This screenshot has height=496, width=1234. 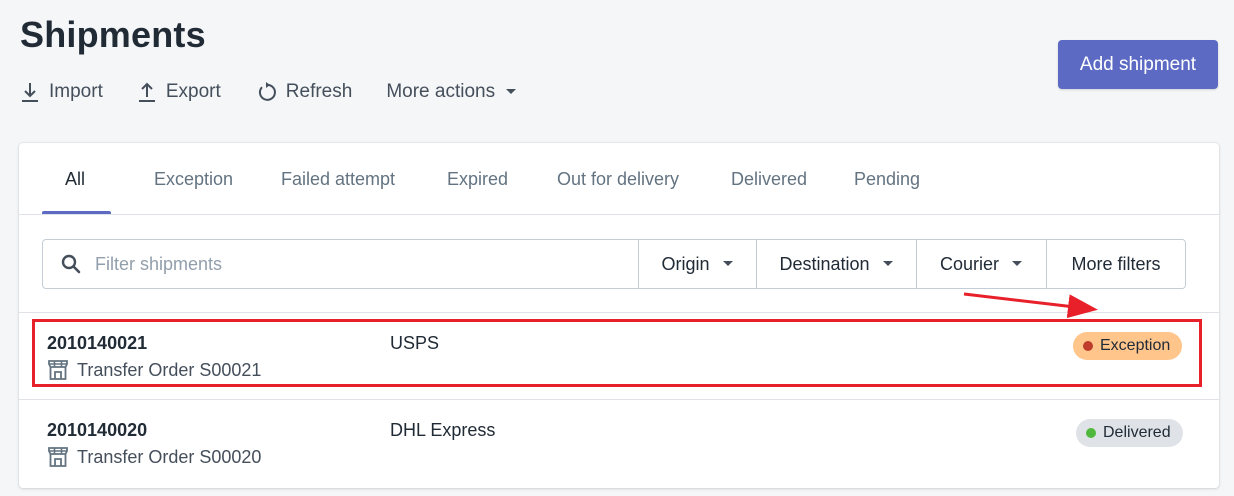 What do you see at coordinates (169, 456) in the screenshot?
I see `order-label: Transfer Order S00020` at bounding box center [169, 456].